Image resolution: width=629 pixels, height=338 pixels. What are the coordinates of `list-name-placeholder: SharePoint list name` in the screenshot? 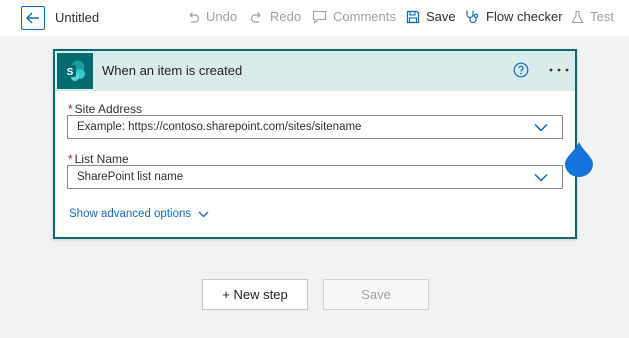 It's located at (130, 177).